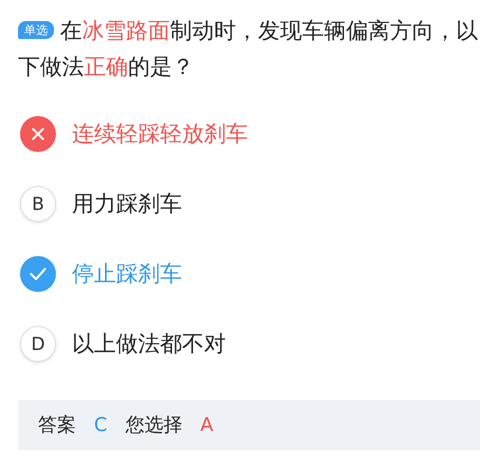  Describe the element at coordinates (207, 425) in the screenshot. I see `chosen-answer: A` at that location.